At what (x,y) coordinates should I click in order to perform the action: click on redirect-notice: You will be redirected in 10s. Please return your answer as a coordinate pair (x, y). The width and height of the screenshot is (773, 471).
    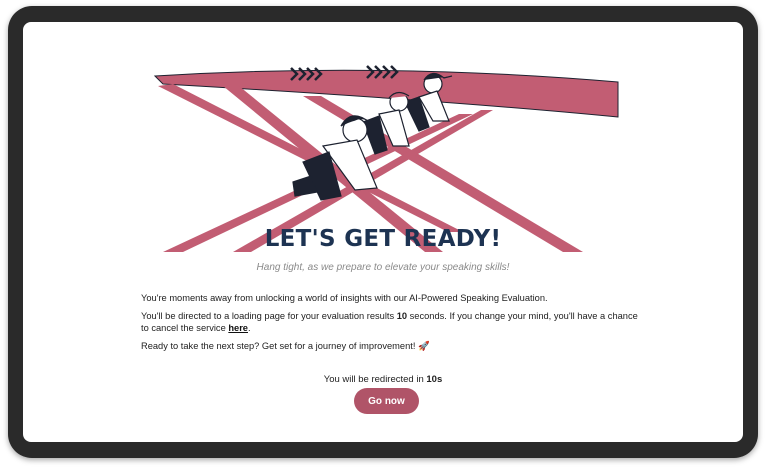
    Looking at the image, I should click on (383, 379).